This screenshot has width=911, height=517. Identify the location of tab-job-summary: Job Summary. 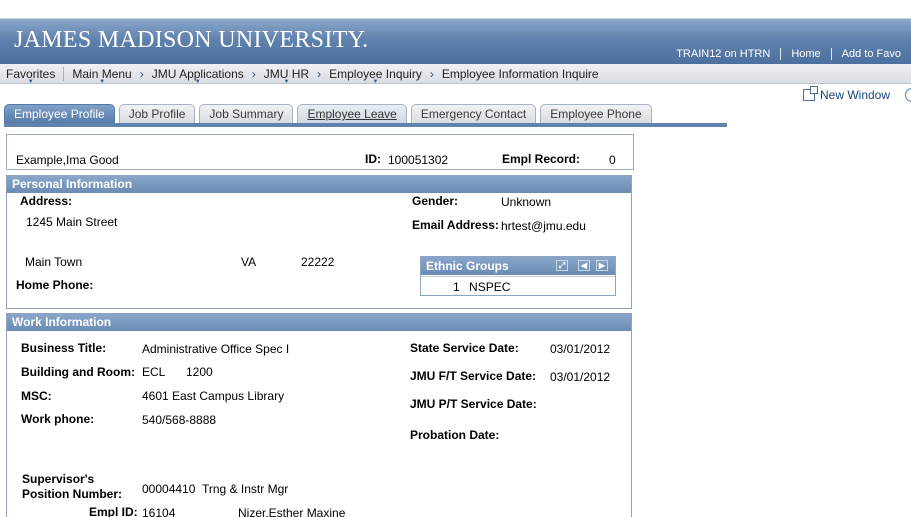
(246, 114).